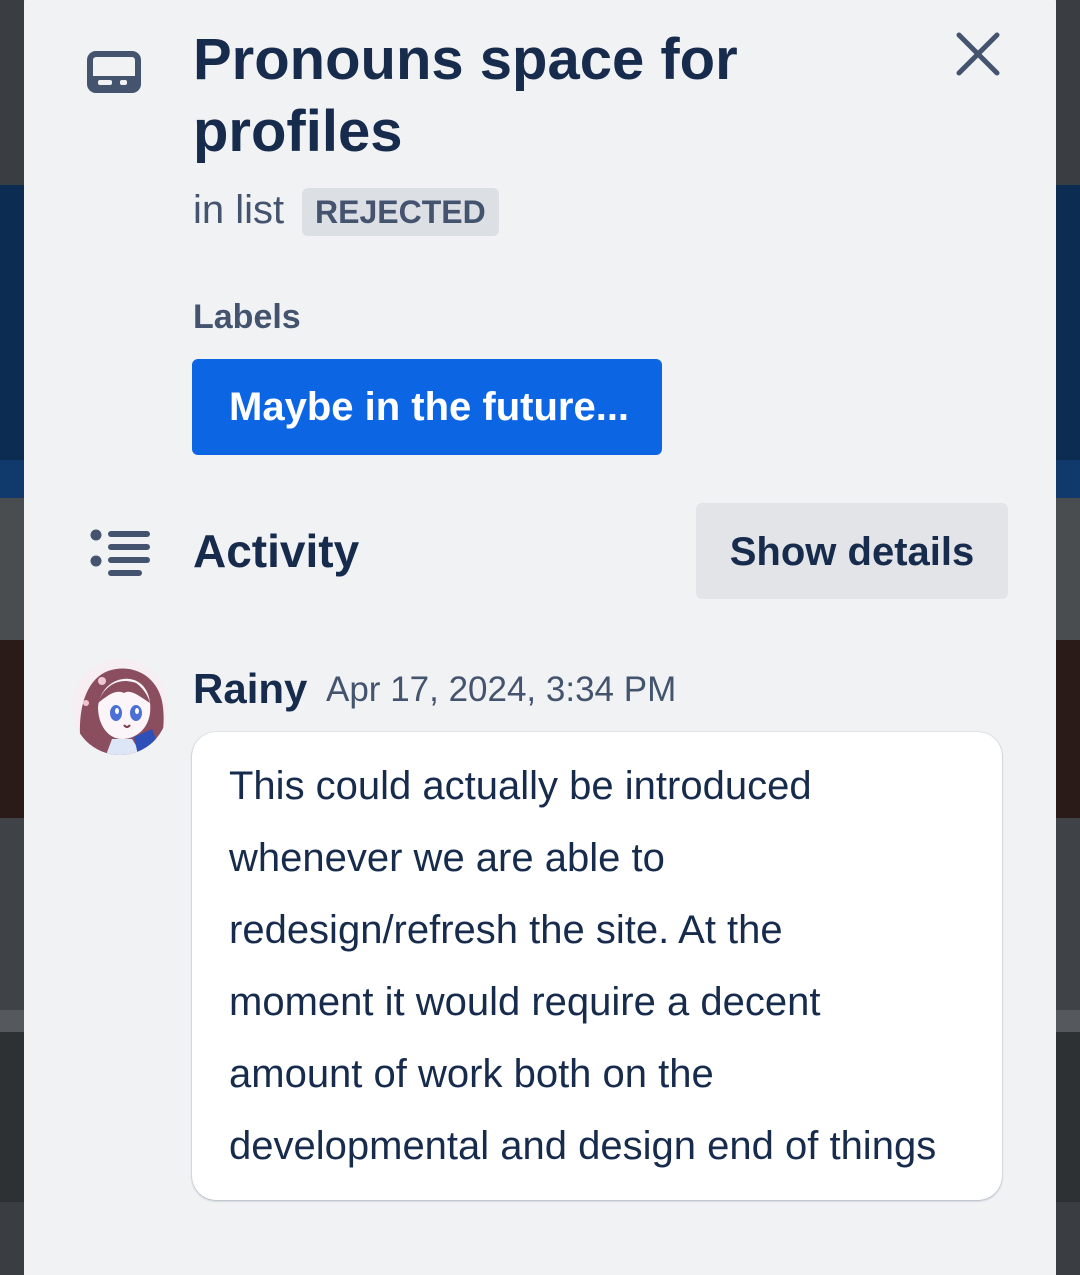  Describe the element at coordinates (400, 212) in the screenshot. I see `list-name-badge: REJECTED` at that location.